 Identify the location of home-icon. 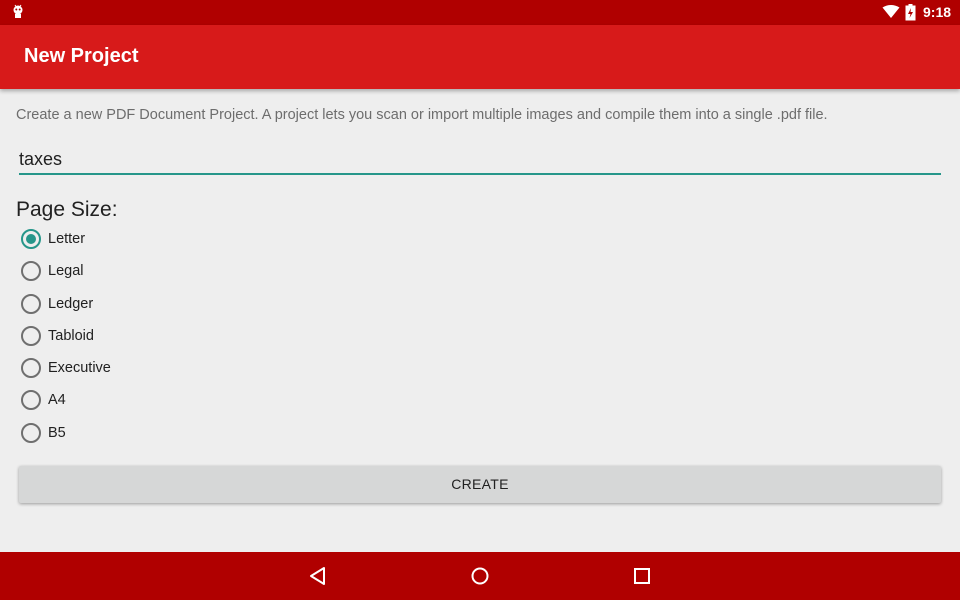
(480, 576).